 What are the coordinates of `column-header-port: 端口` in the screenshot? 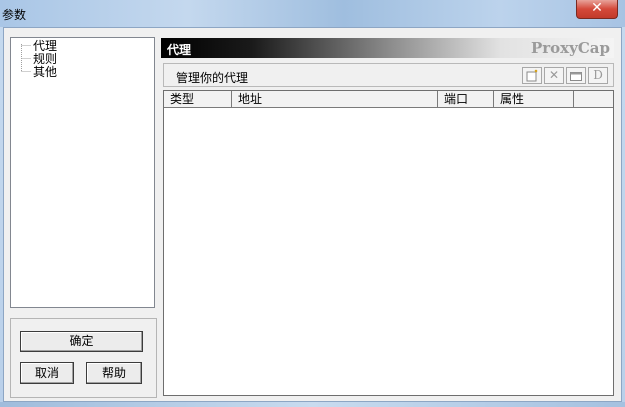 It's located at (466, 99).